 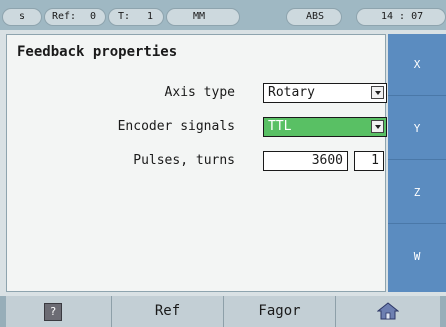 What do you see at coordinates (136, 17) in the screenshot?
I see `tool-indicator: T: 1` at bounding box center [136, 17].